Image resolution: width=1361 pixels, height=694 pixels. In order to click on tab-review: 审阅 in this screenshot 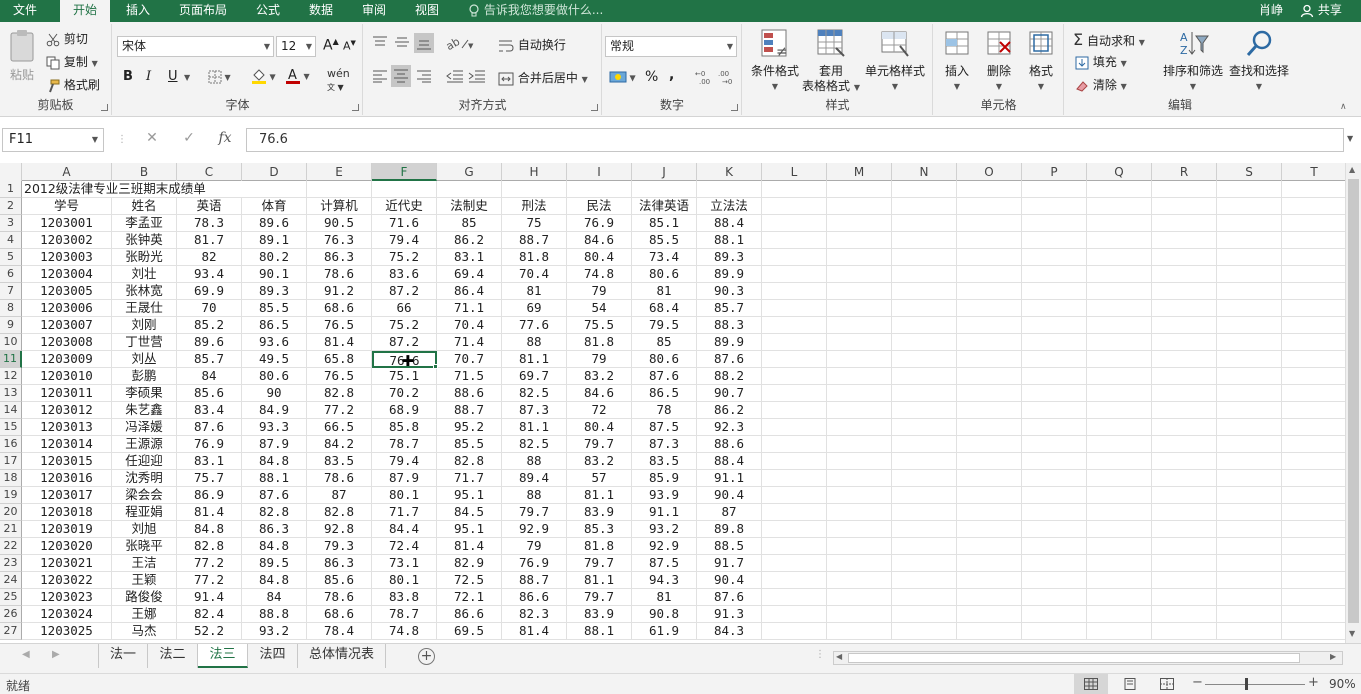, I will do `click(374, 11)`.